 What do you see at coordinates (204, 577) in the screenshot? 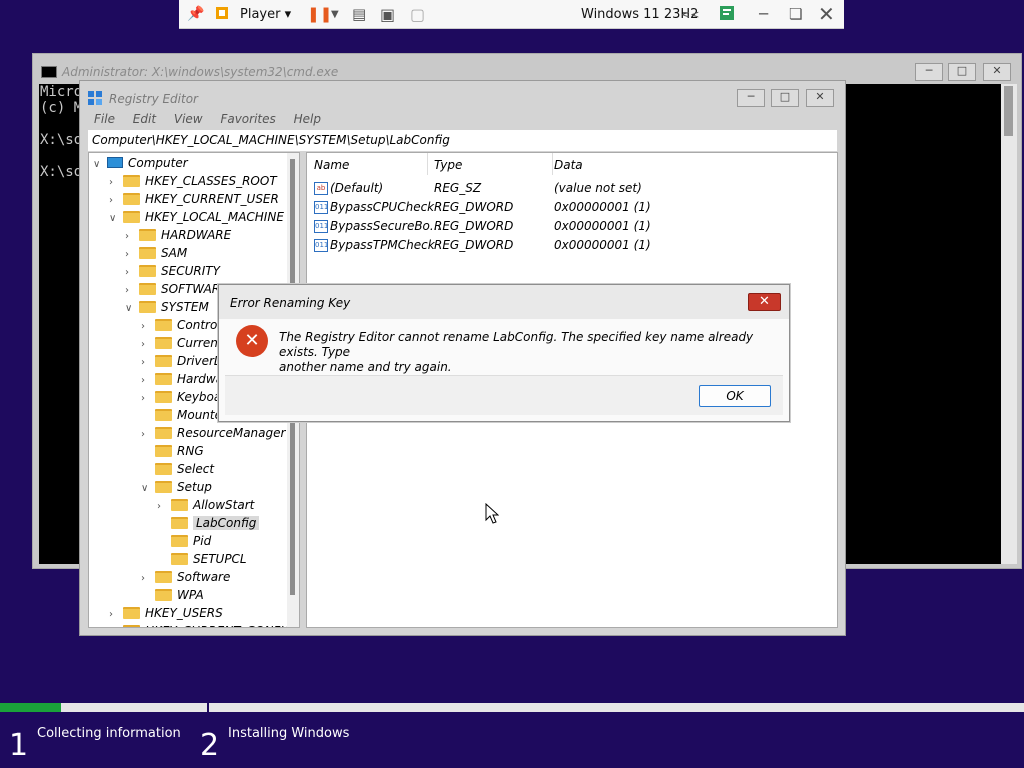
I see `tree-item-label: Software` at bounding box center [204, 577].